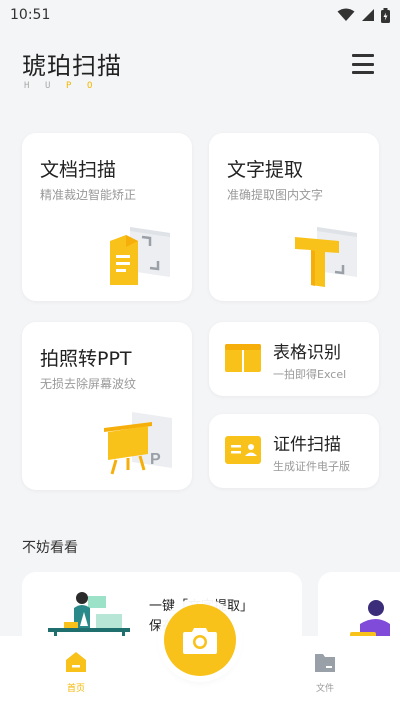 The height and width of the screenshot is (711, 400). I want to click on card-table-recognize: 表格识别 一拍即得Excel, so click(294, 359).